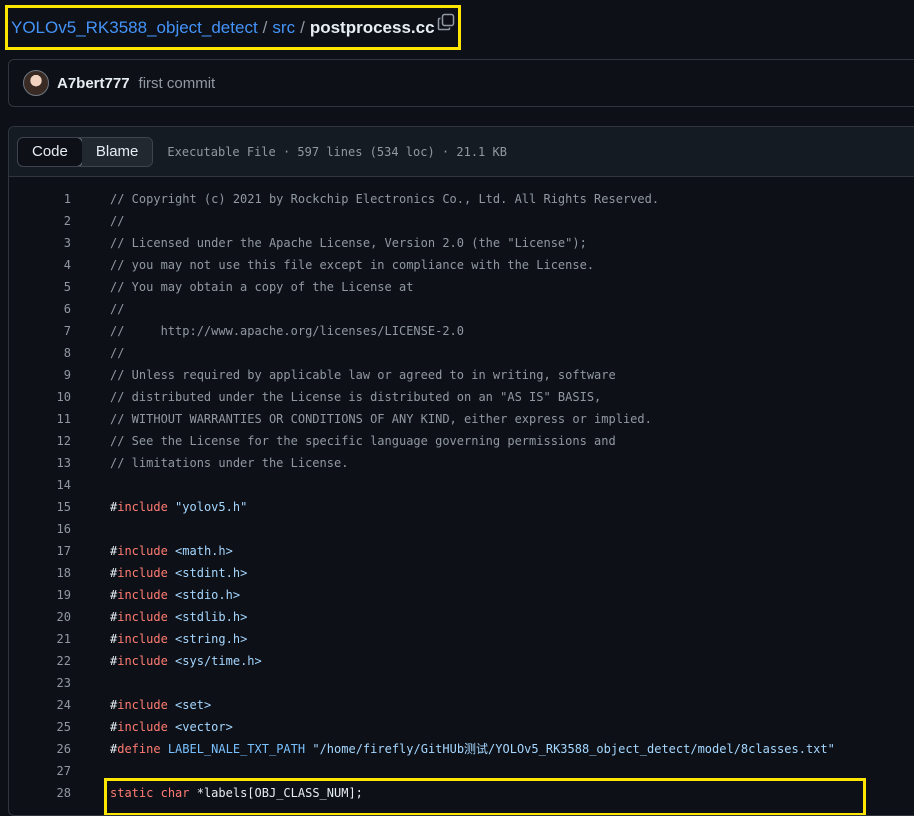 The image size is (914, 816). What do you see at coordinates (40, 287) in the screenshot?
I see `line-number: 5` at bounding box center [40, 287].